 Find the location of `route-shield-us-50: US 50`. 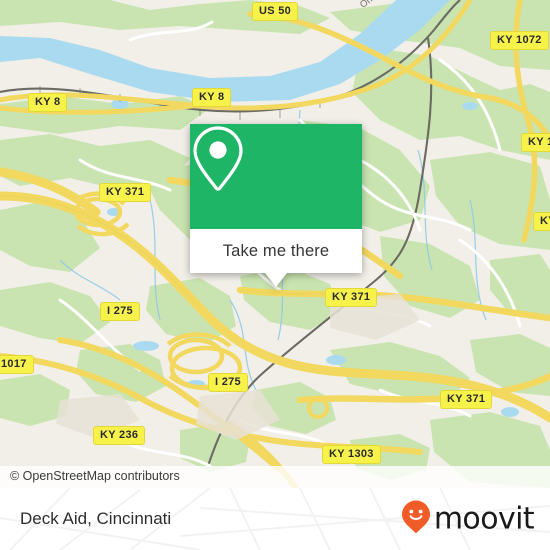

route-shield-us-50: US 50 is located at coordinates (275, 11).